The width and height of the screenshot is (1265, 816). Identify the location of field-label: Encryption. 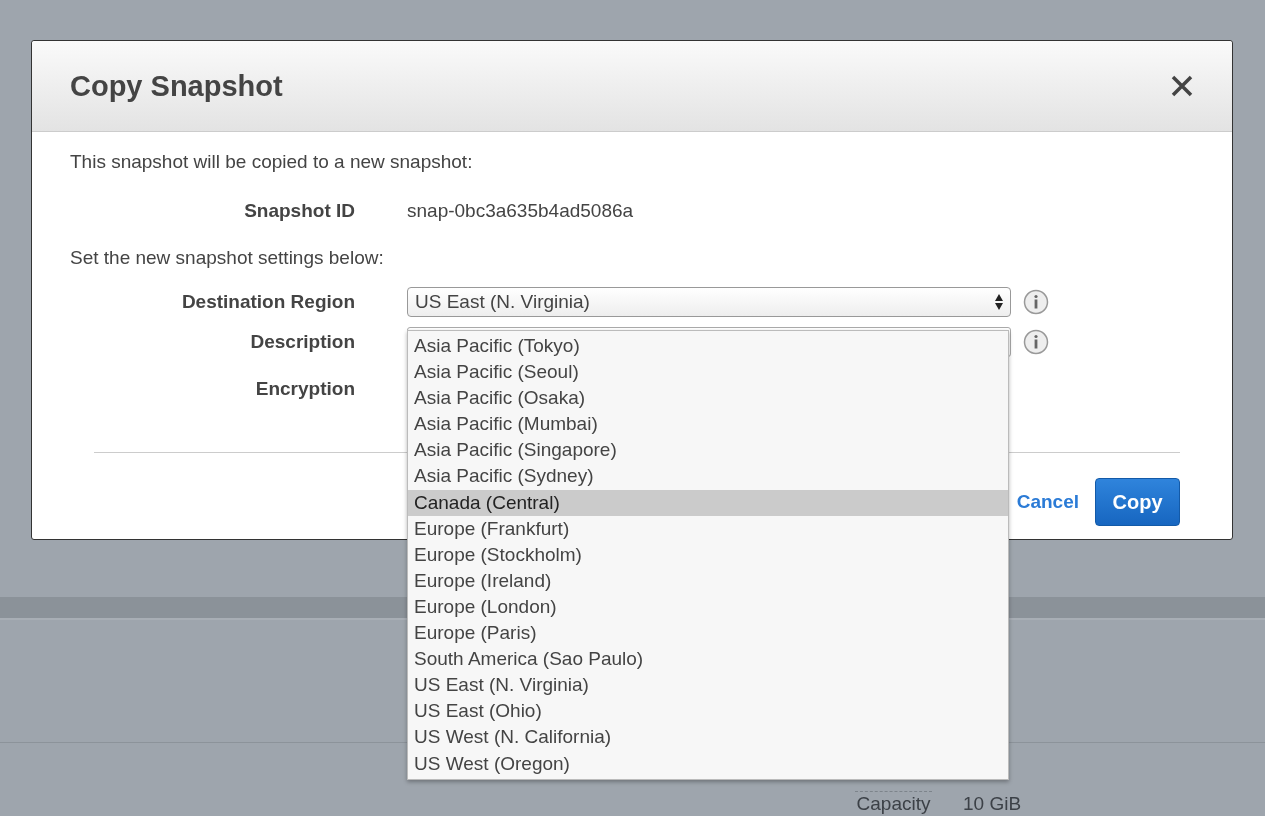
(305, 389).